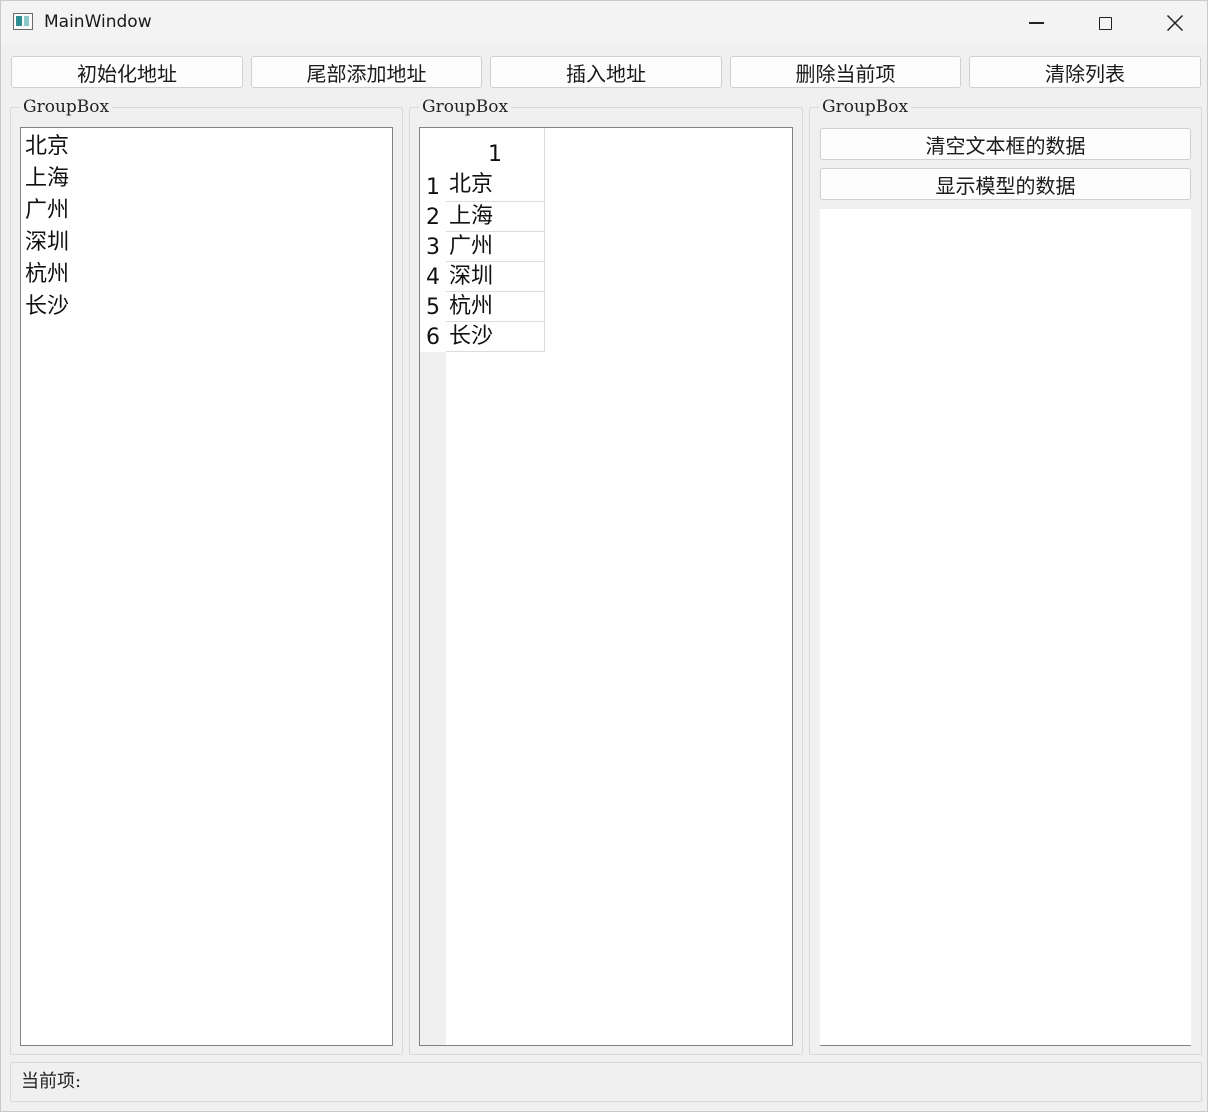 This screenshot has width=1208, height=1112. I want to click on table-cell: 上海, so click(495, 217).